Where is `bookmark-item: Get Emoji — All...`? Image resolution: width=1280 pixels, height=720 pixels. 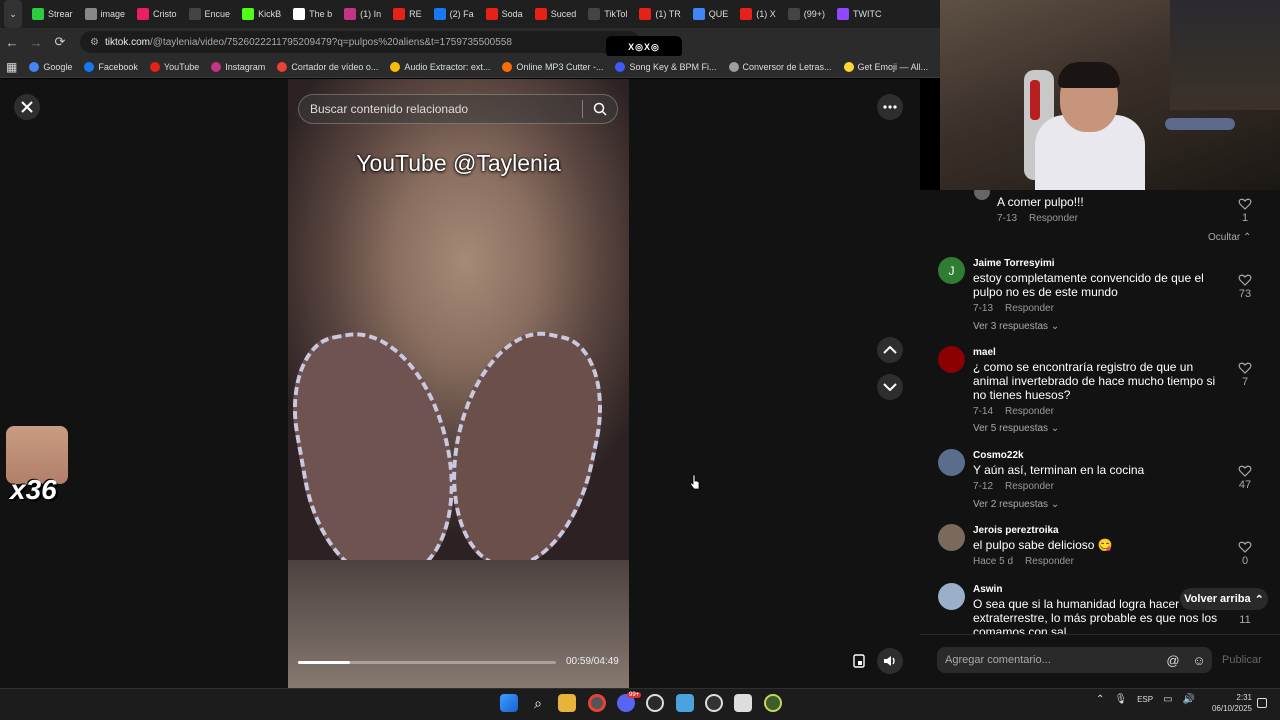
bookmark-item: Get Emoji — All... is located at coordinates (886, 66).